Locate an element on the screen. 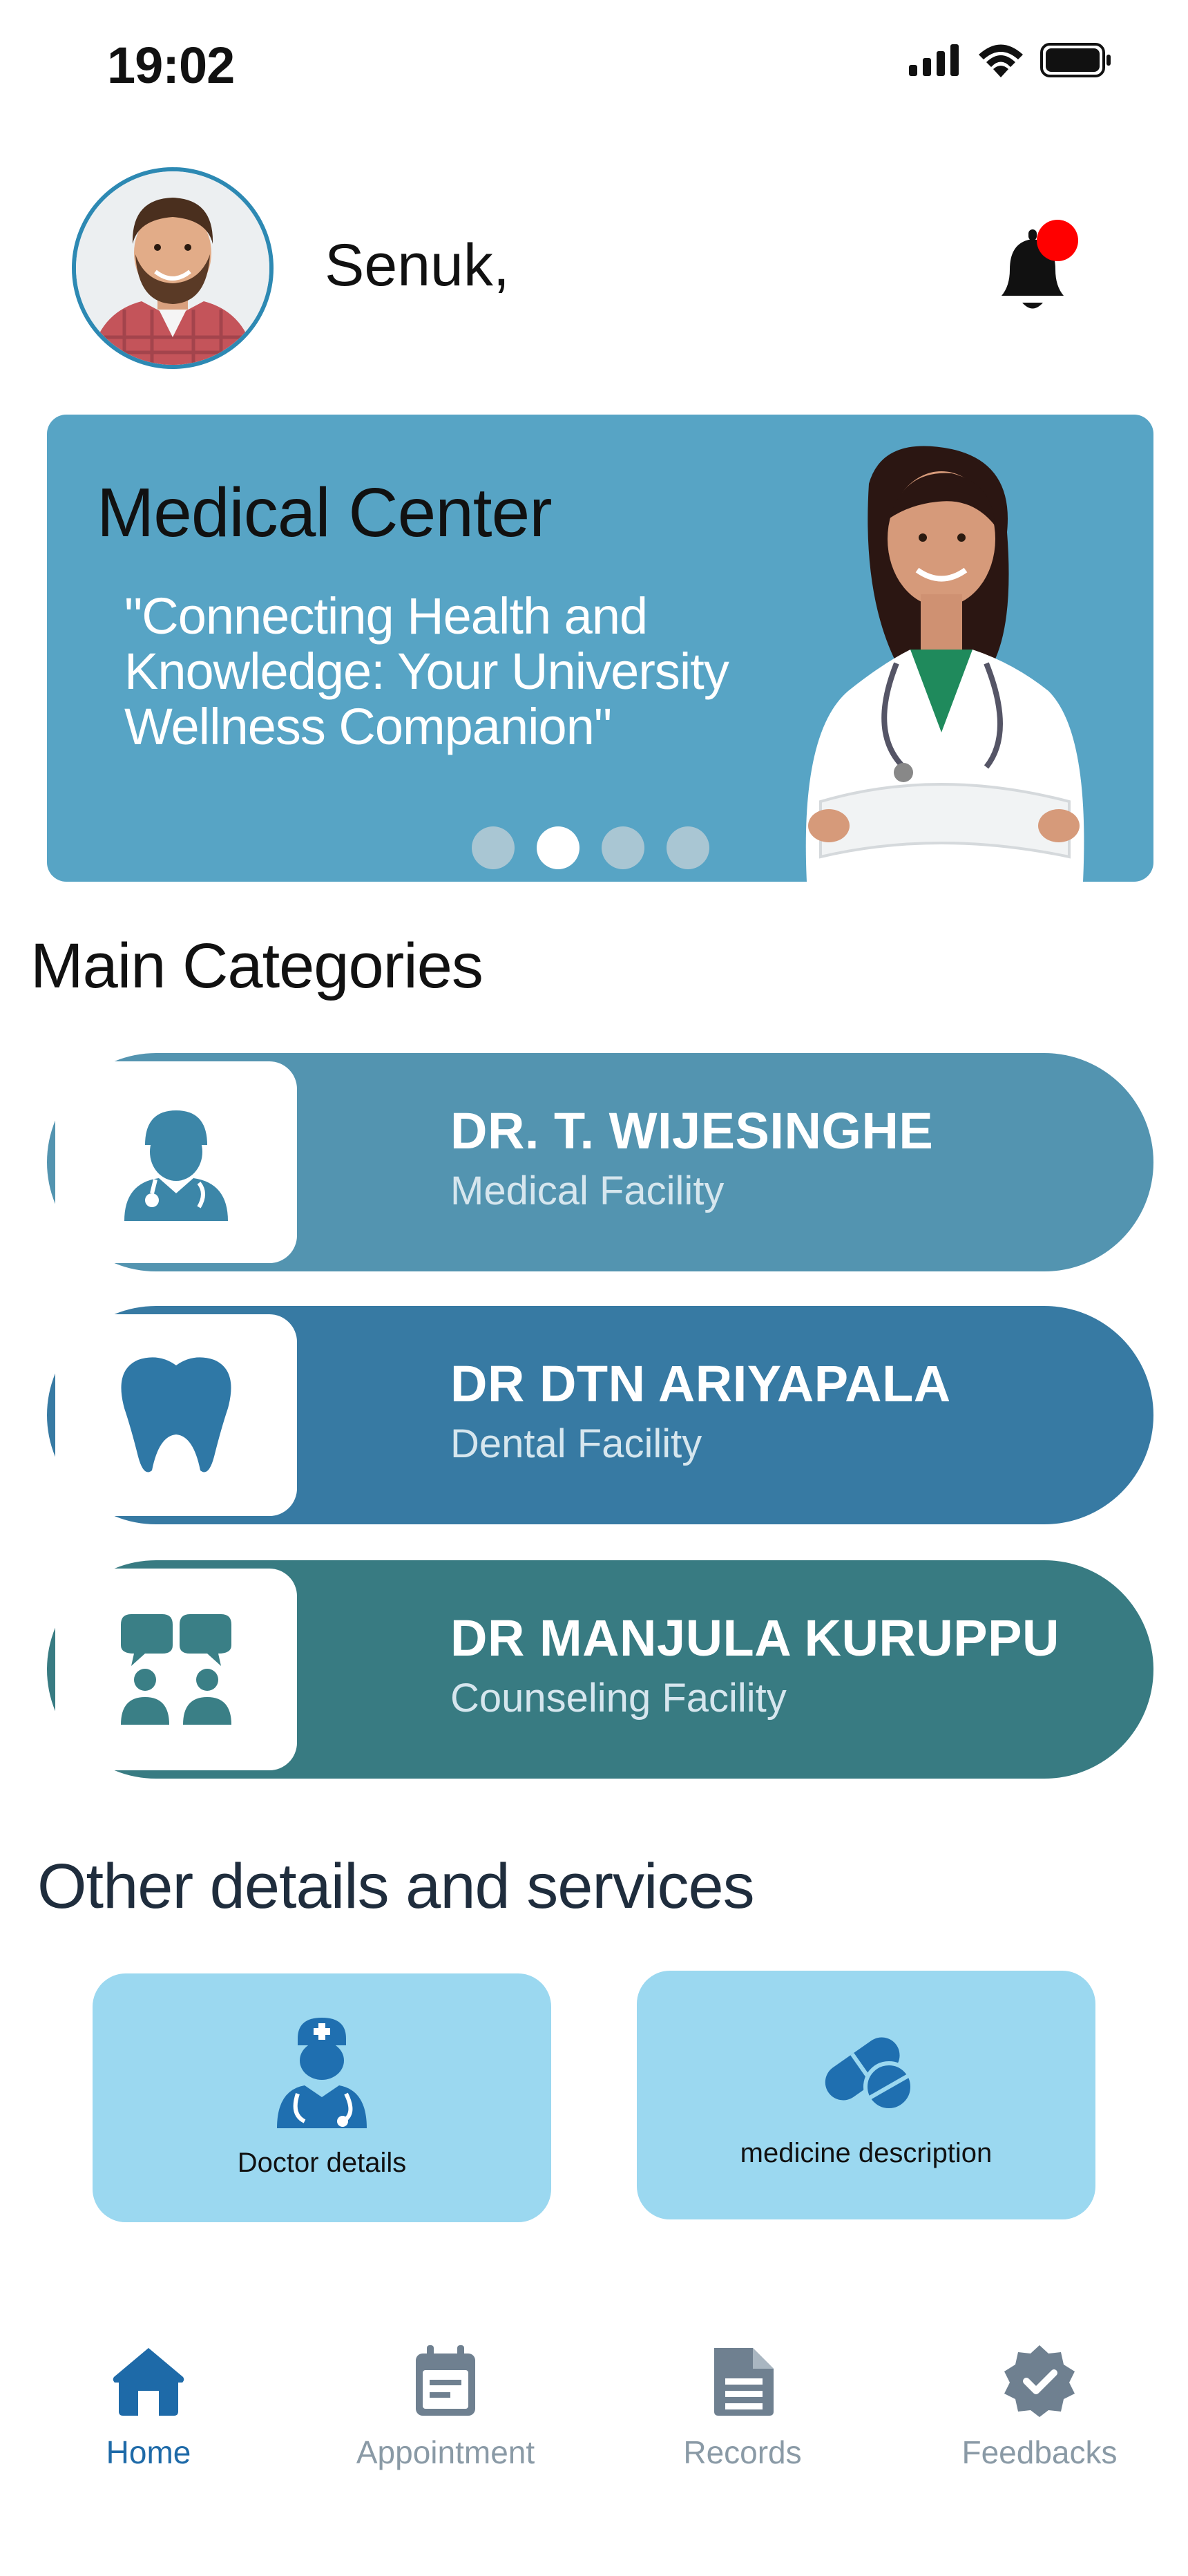 The image size is (1188, 2576). category-card-medical: DR. T. WIJESINGHE Medical Facility is located at coordinates (600, 1162).